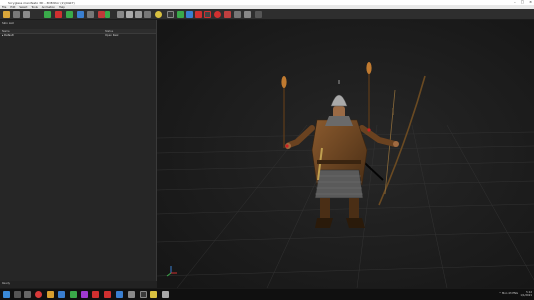  What do you see at coordinates (227, 14) in the screenshot?
I see `keyframe-icon` at bounding box center [227, 14].